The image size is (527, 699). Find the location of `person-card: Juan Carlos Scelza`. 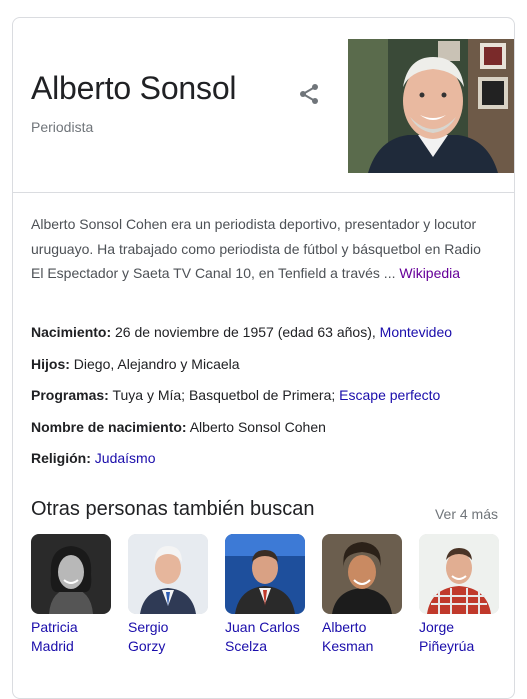

person-card: Juan Carlos Scelza is located at coordinates (265, 595).